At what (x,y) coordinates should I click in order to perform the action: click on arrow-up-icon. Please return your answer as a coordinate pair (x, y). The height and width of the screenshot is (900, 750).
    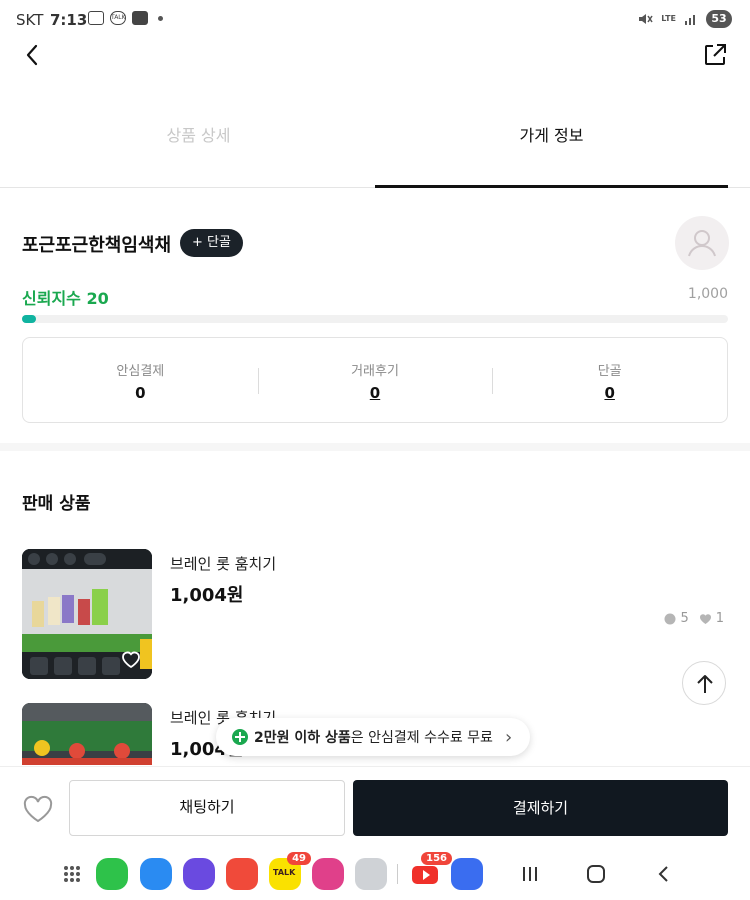
    Looking at the image, I should click on (705, 684).